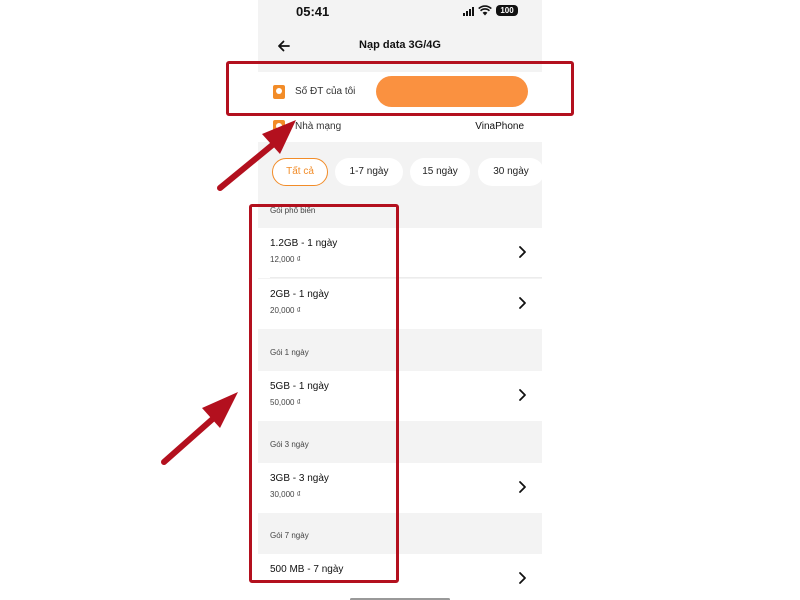 The width and height of the screenshot is (800, 600). Describe the element at coordinates (468, 11) in the screenshot. I see `signal-icon` at that location.